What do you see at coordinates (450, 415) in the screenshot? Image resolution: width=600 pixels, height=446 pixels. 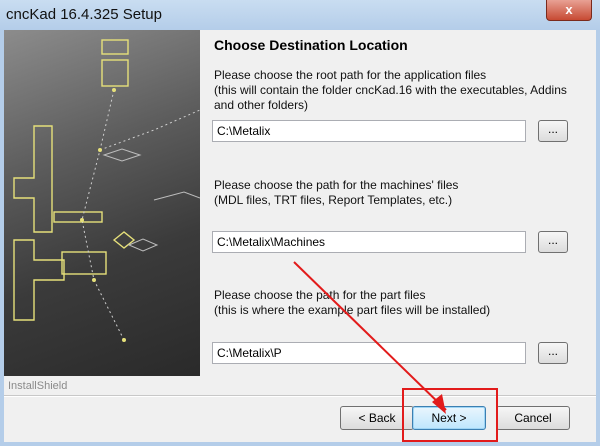 I see `next-highlight-box` at bounding box center [450, 415].